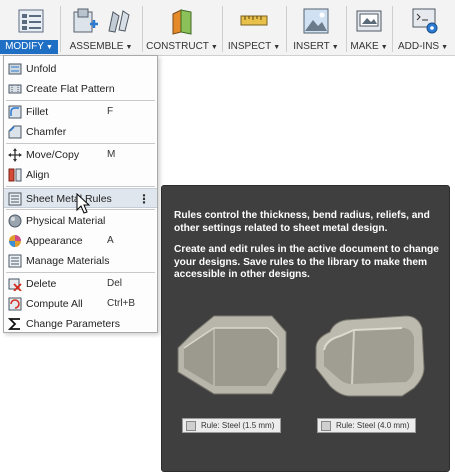 The width and height of the screenshot is (455, 475). I want to click on insert-menu-button: INSERT ▼, so click(316, 28).